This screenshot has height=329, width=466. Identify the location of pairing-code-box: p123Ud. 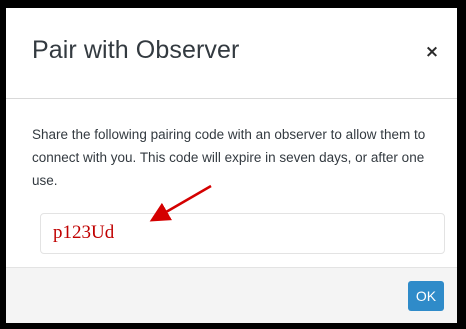
(242, 233).